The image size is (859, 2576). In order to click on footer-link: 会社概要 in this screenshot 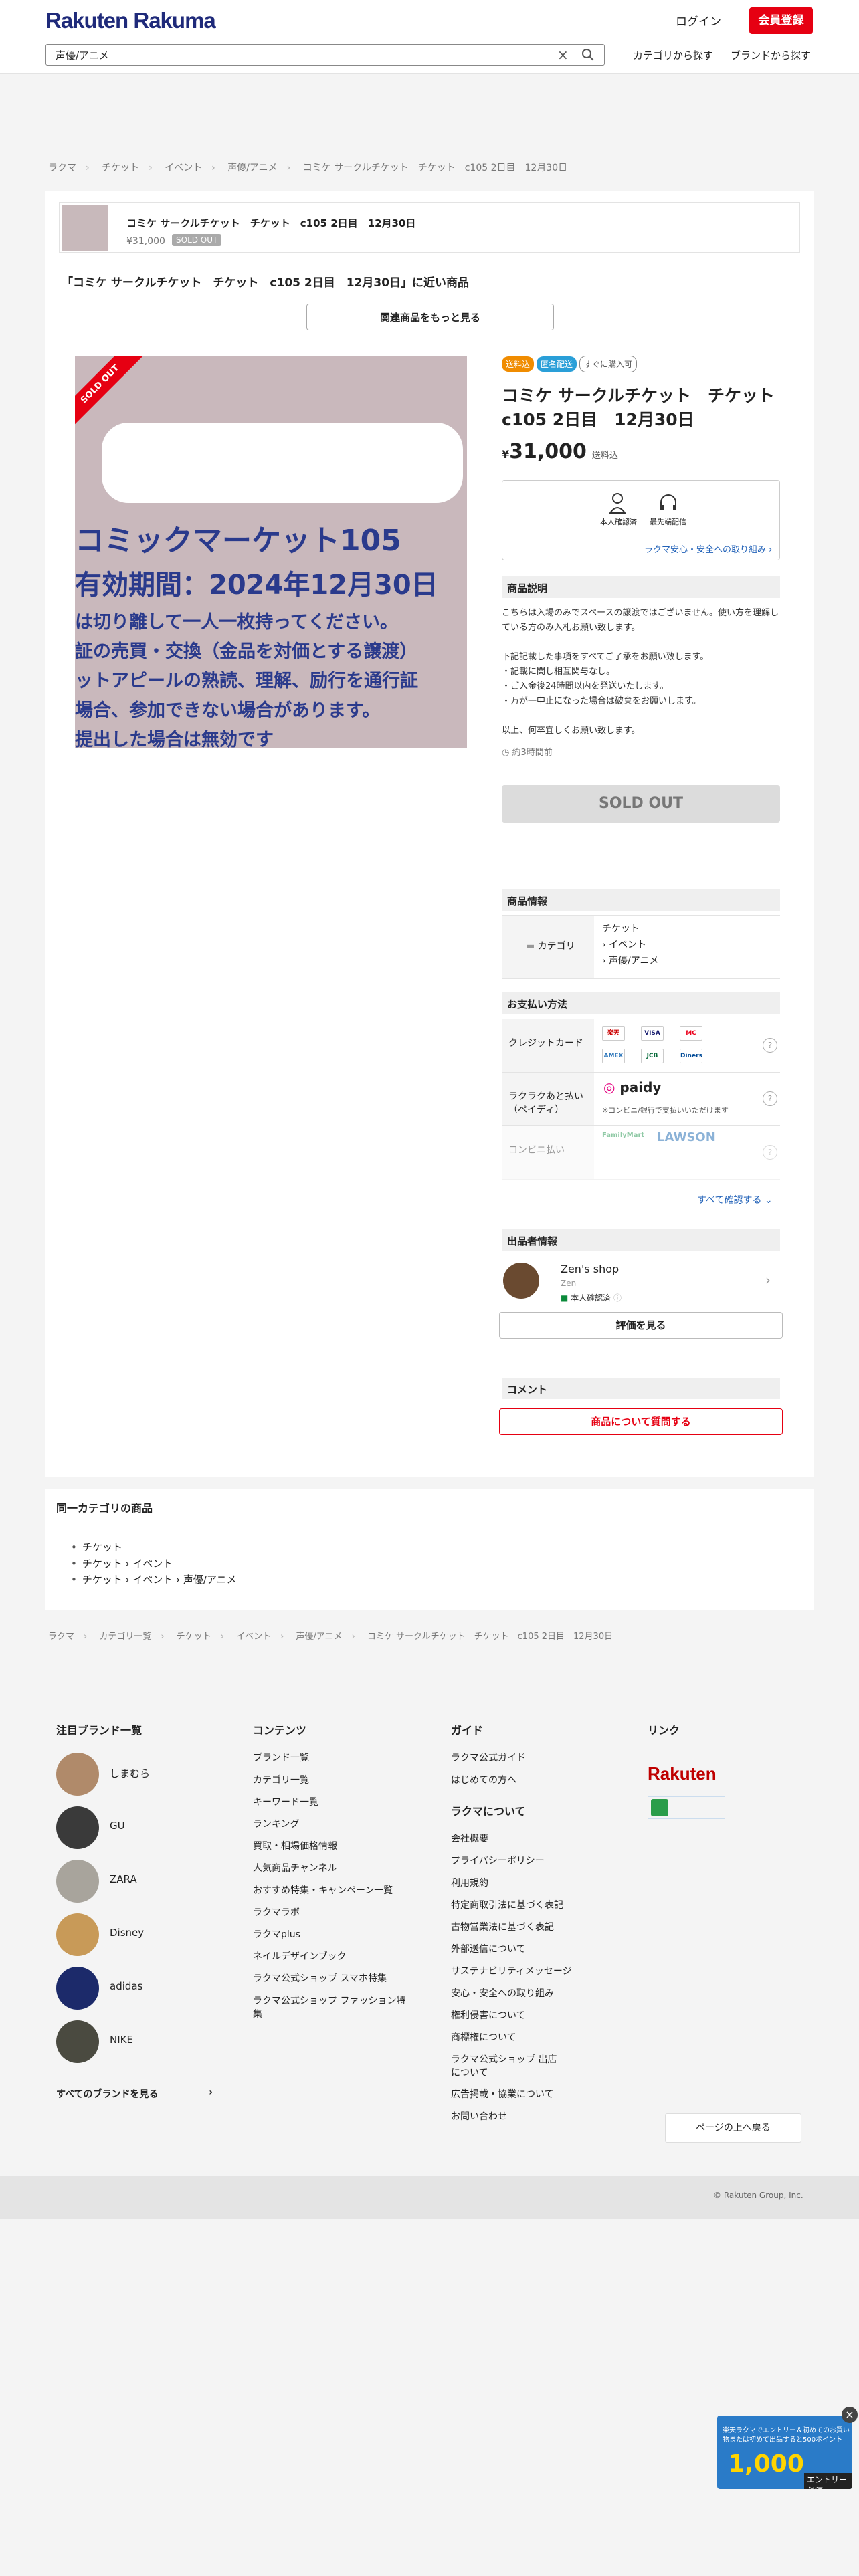, I will do `click(531, 1839)`.